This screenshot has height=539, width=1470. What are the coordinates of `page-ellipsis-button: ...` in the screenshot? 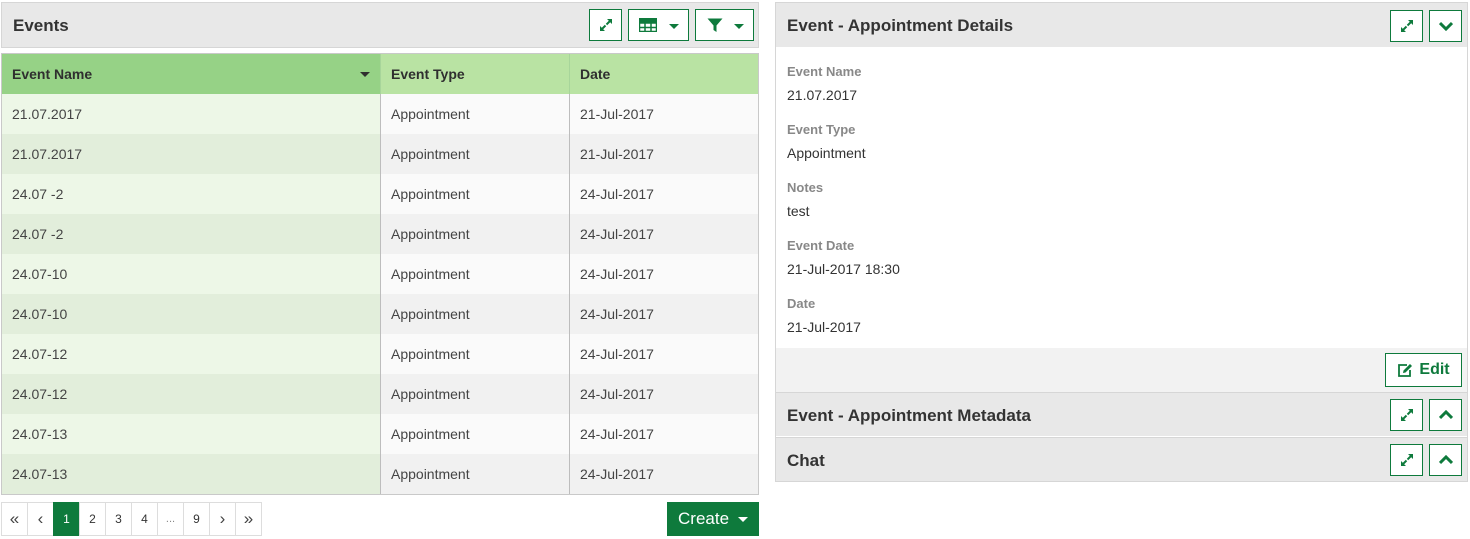 It's located at (170, 519).